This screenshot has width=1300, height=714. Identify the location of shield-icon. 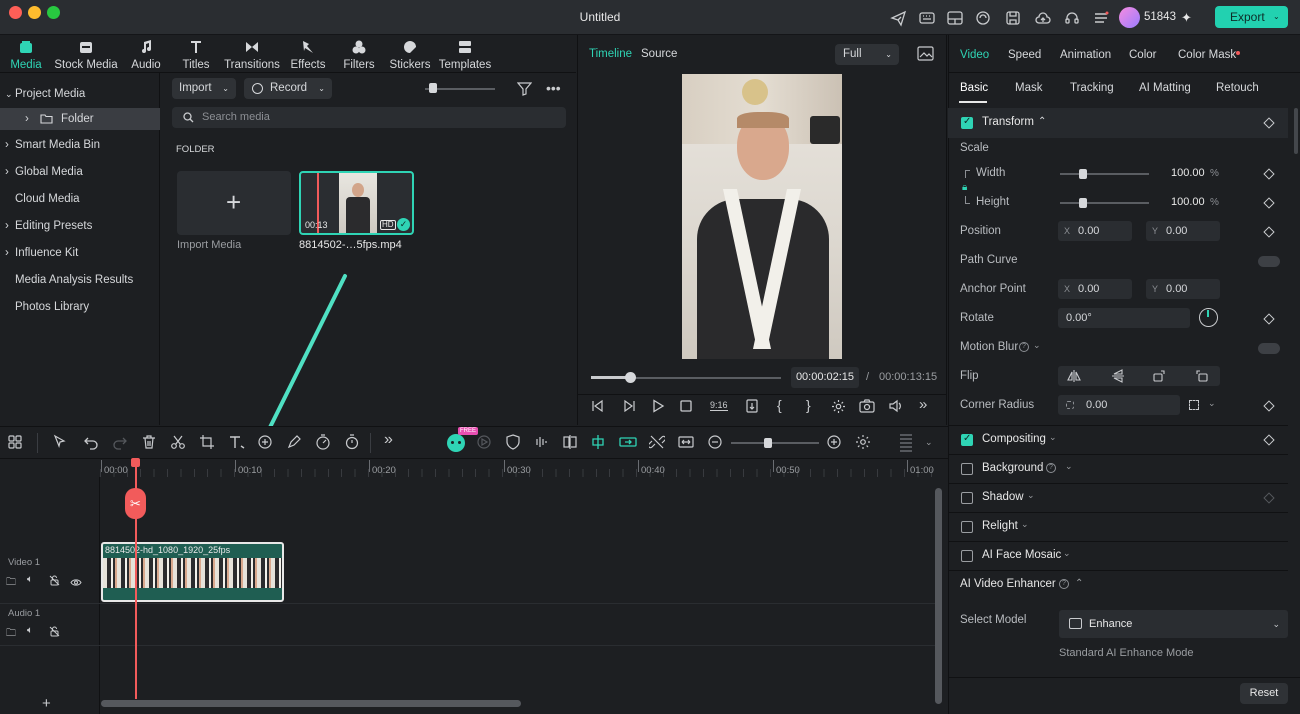
(514, 443).